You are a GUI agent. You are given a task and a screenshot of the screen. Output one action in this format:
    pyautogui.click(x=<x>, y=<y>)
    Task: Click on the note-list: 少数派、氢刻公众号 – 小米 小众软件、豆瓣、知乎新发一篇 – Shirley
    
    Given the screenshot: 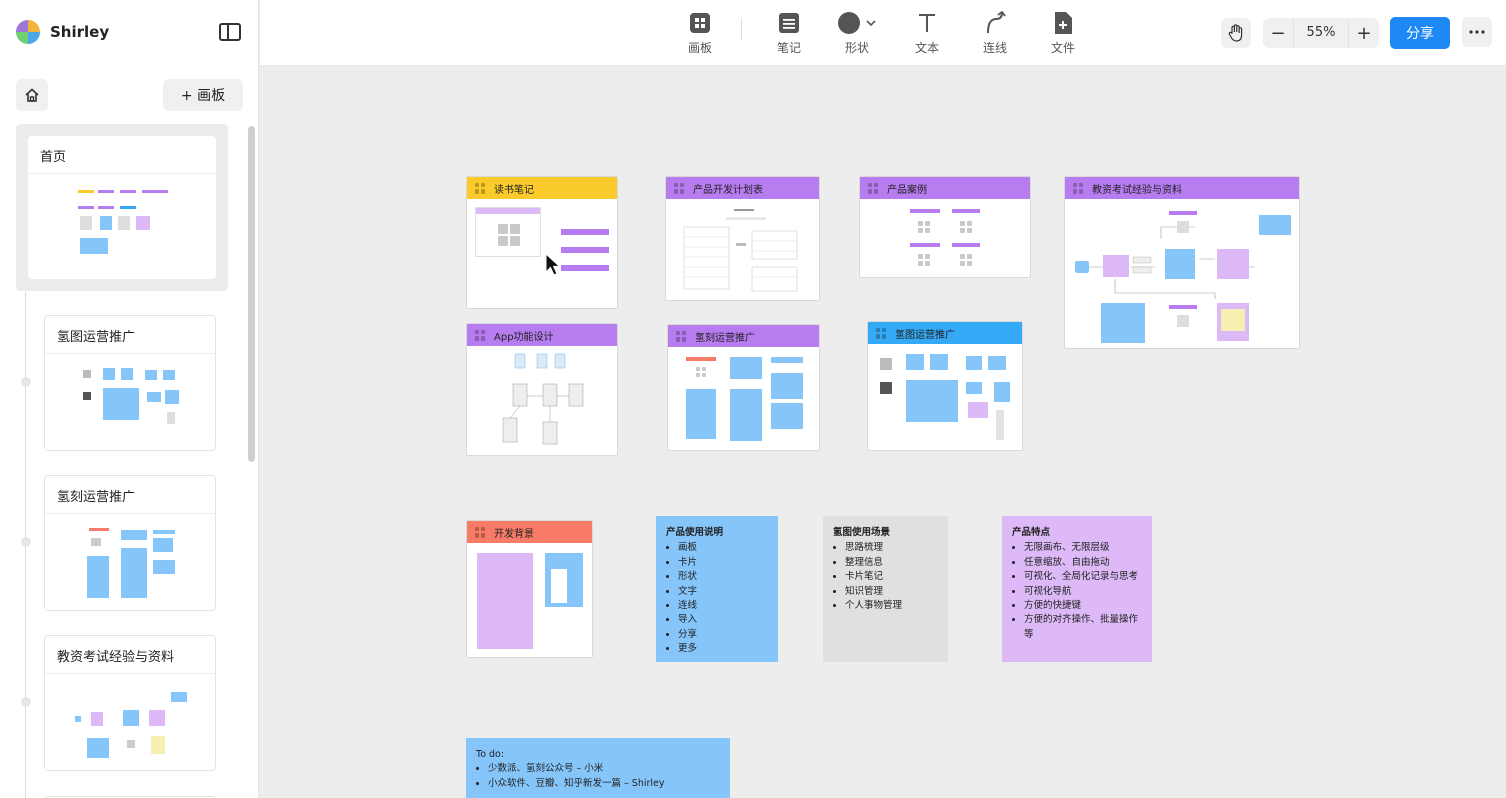 What is the action you would take?
    pyautogui.click(x=598, y=776)
    